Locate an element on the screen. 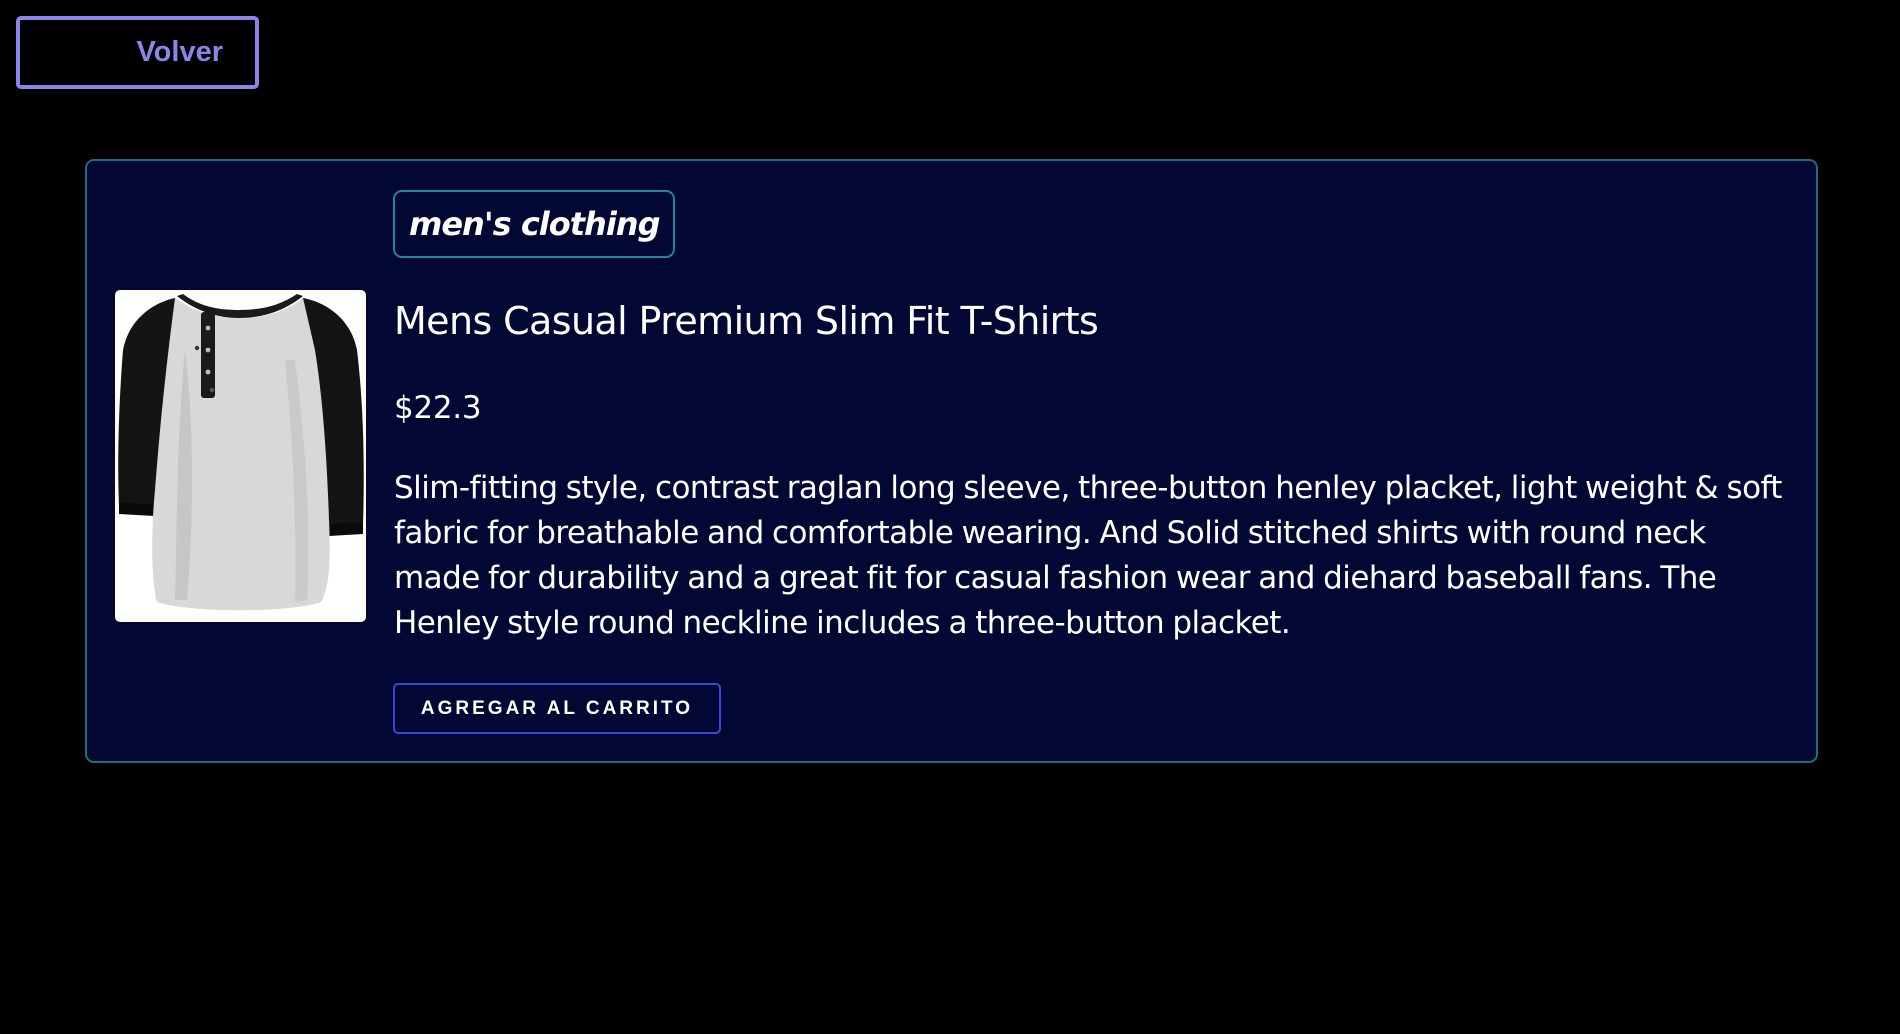 The height and width of the screenshot is (1034, 1900). product-image is located at coordinates (240, 456).